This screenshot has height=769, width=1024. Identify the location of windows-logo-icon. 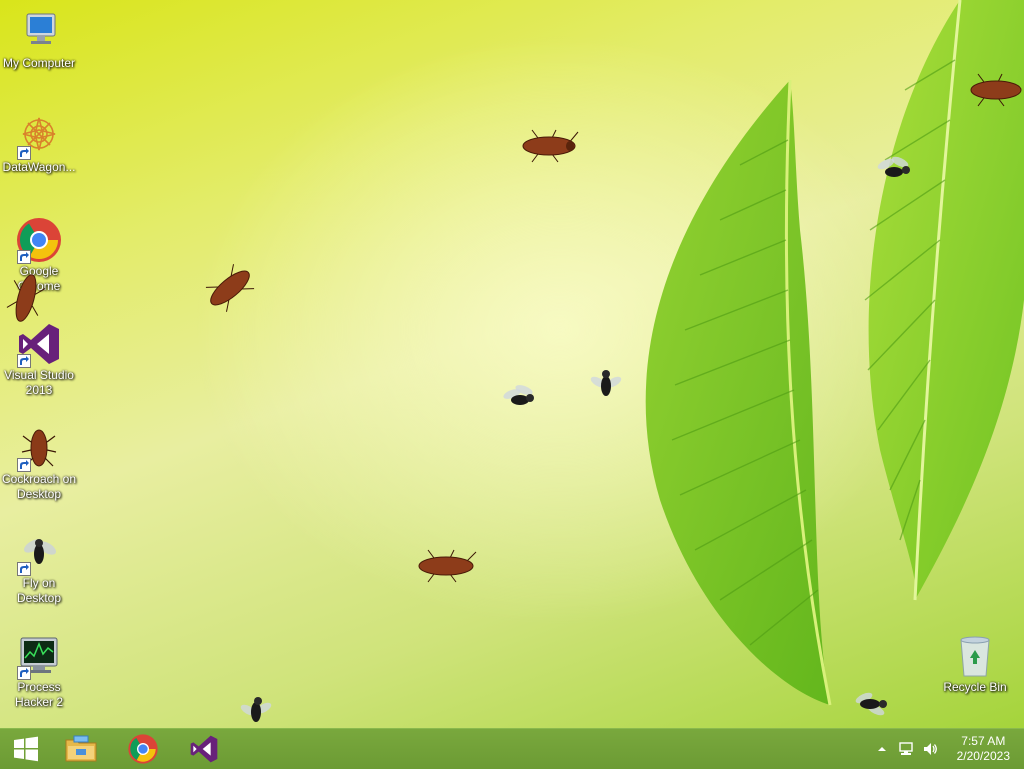
(26, 749).